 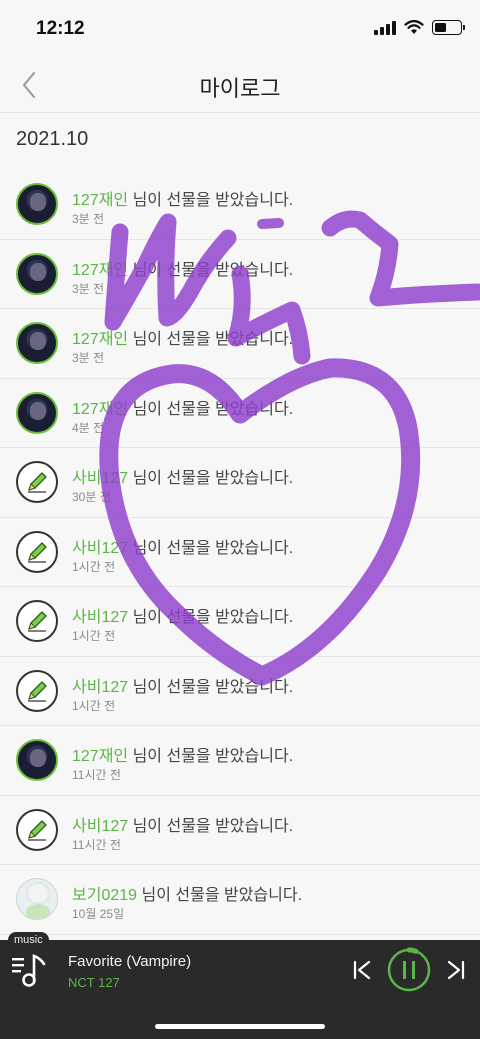 I want to click on page-title: 마이로그, so click(x=240, y=88).